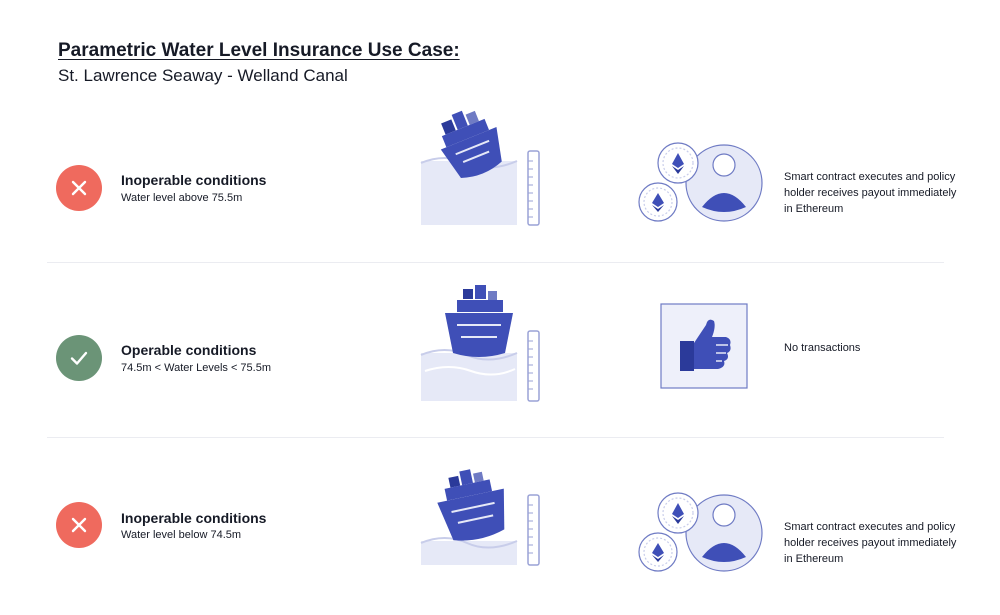 The image size is (1000, 615). I want to click on section-divider, so click(495, 262).